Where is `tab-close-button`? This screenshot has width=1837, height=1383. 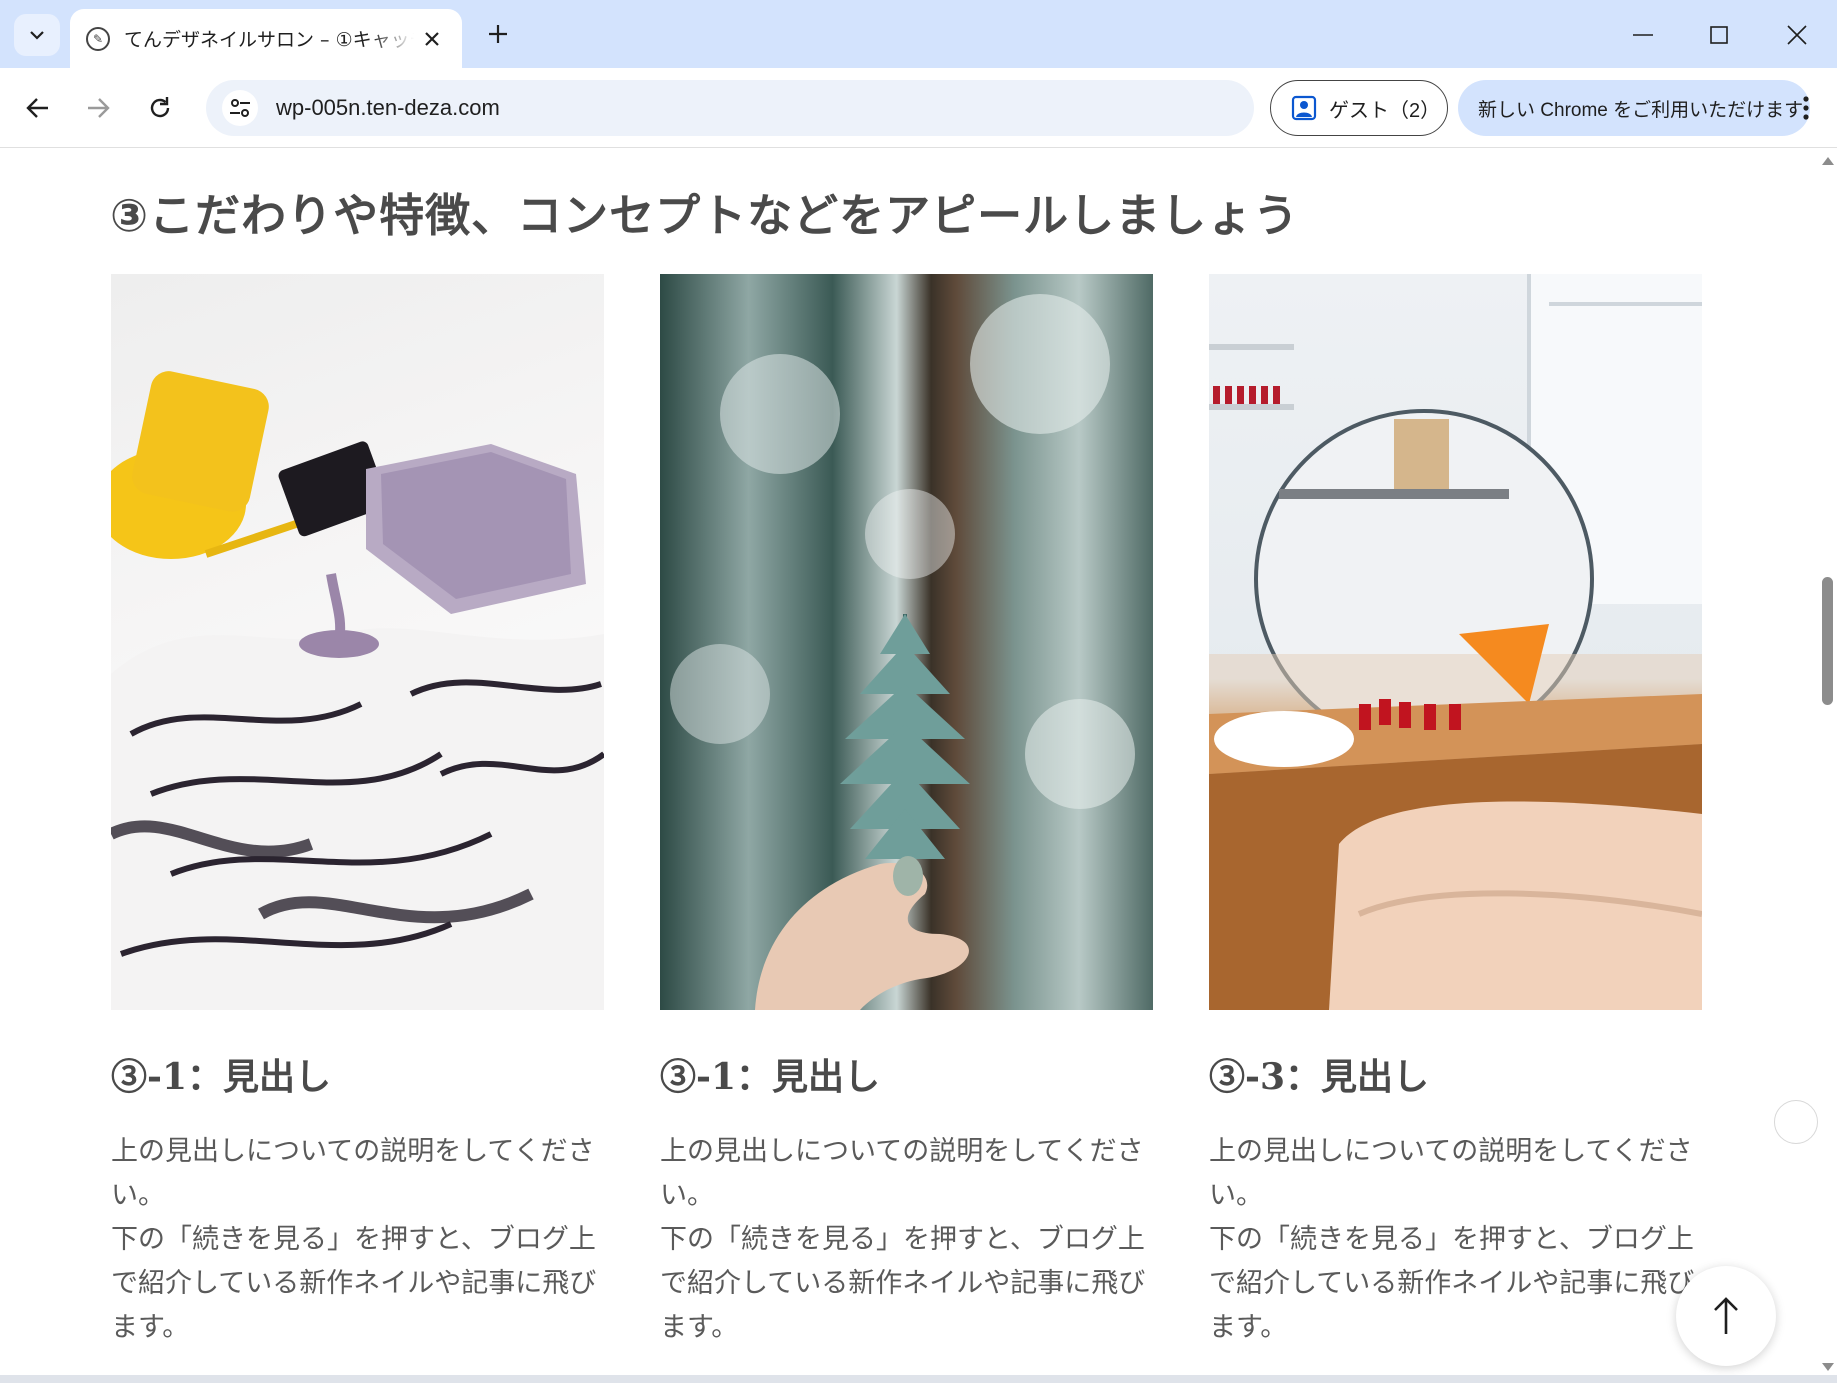 tab-close-button is located at coordinates (432, 39).